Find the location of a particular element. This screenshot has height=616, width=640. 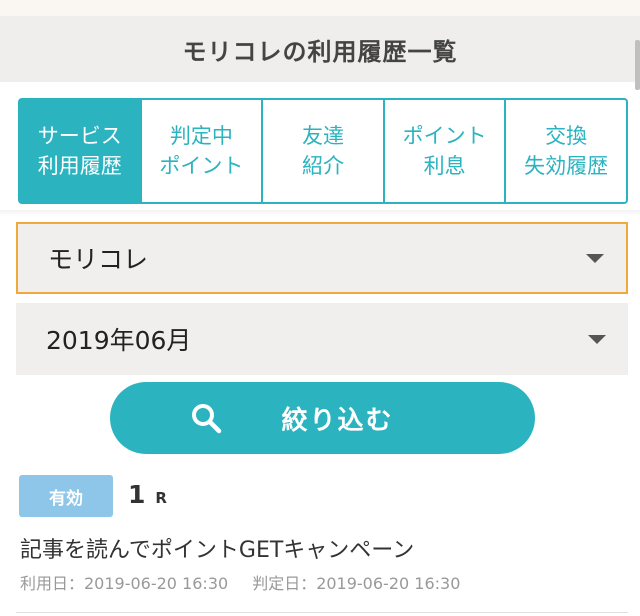

tab-label-line2: ポイント is located at coordinates (201, 166).